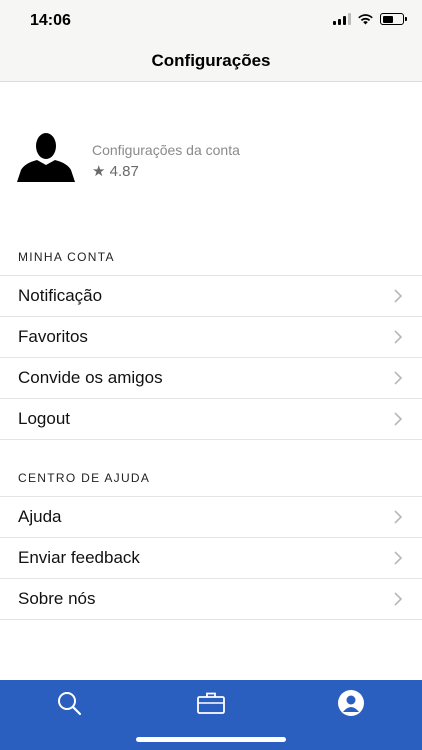 This screenshot has height=750, width=422. I want to click on menu-item-notification: Notificação, so click(211, 296).